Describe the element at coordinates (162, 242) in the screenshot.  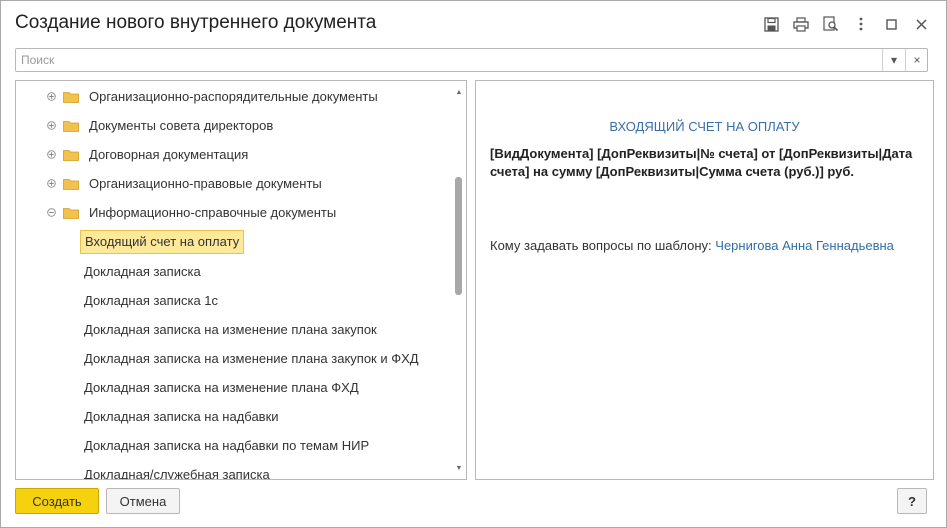
I see `tree-item-label: Входящий счет на оплату` at that location.